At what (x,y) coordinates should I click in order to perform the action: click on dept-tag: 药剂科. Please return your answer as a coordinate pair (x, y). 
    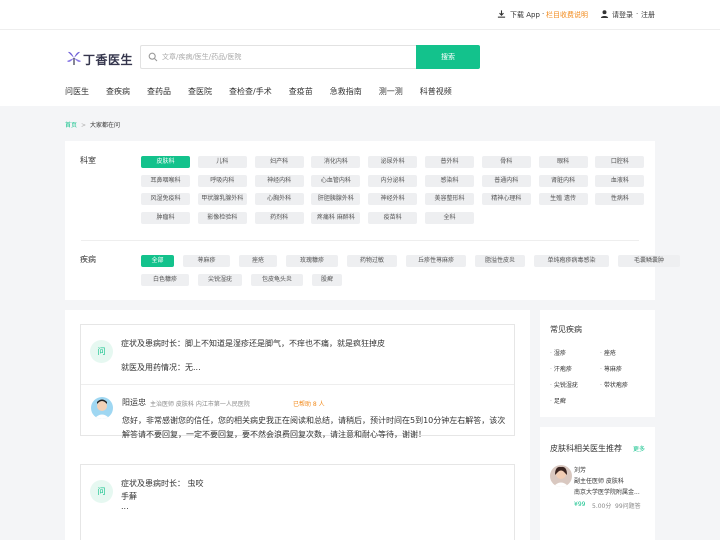
    Looking at the image, I should click on (279, 218).